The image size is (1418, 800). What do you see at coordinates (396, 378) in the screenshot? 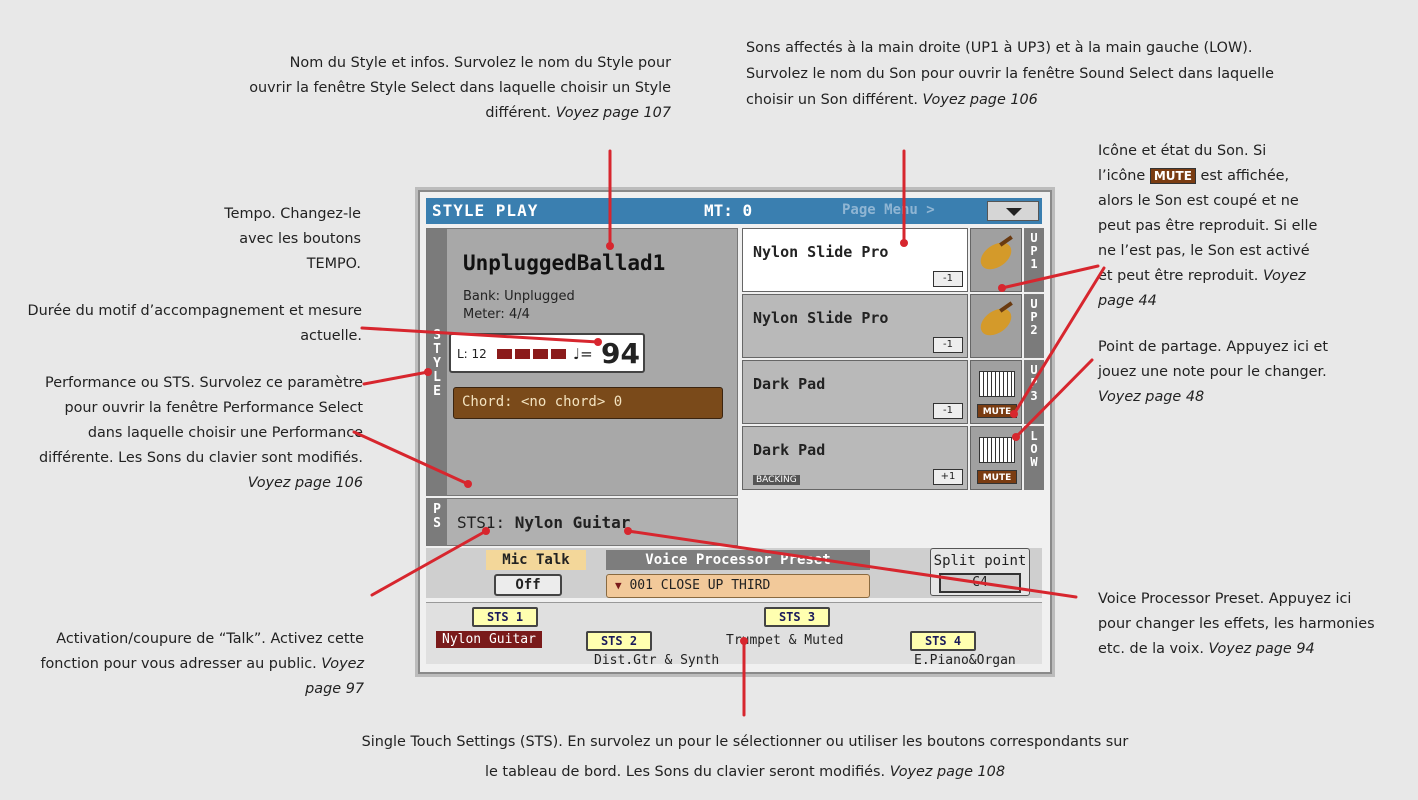
I see `callout-duration` at bounding box center [396, 378].